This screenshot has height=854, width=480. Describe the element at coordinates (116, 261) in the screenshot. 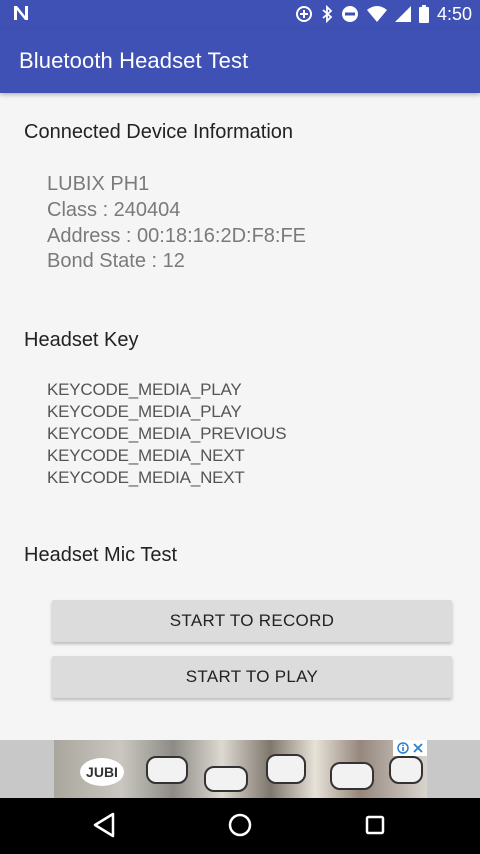

I see `device-bond-state: Bond State : 12` at that location.